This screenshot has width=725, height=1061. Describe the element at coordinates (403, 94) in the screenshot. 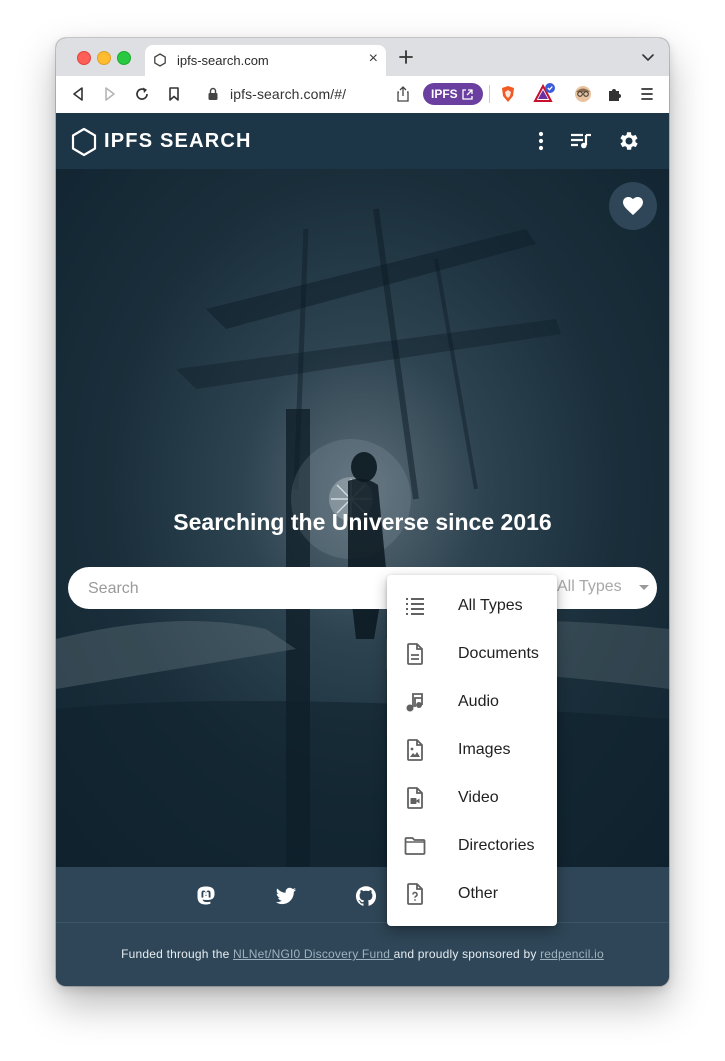

I see `share-icon` at that location.